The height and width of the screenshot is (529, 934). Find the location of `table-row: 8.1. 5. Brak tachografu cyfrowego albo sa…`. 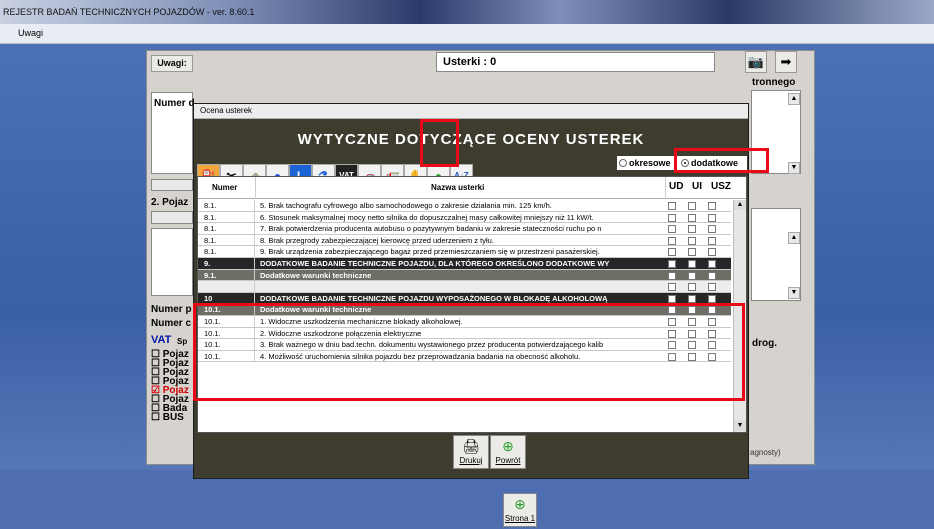

table-row: 8.1. 5. Brak tachografu cyfrowego albo sa… is located at coordinates (464, 206).